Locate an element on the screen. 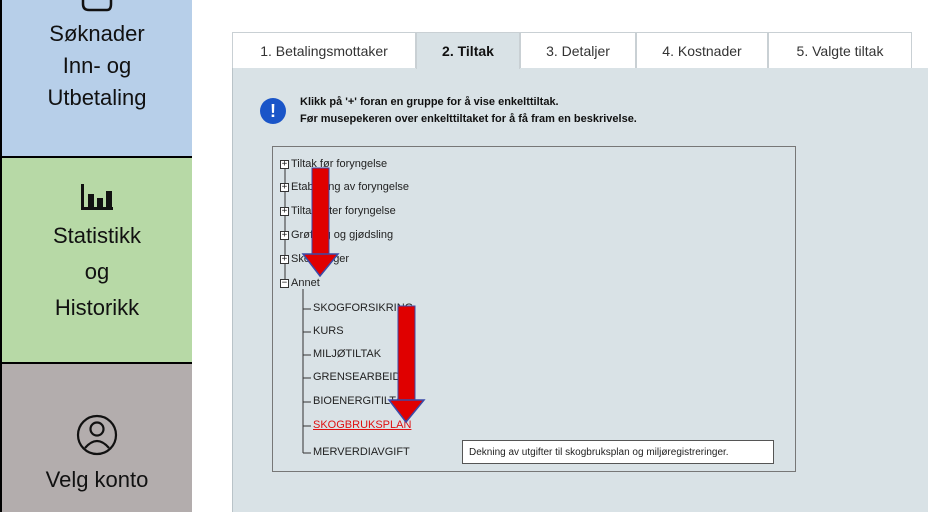 This screenshot has width=928, height=512. sidebar-item-label: Statistikk og Historikk is located at coordinates (97, 271).